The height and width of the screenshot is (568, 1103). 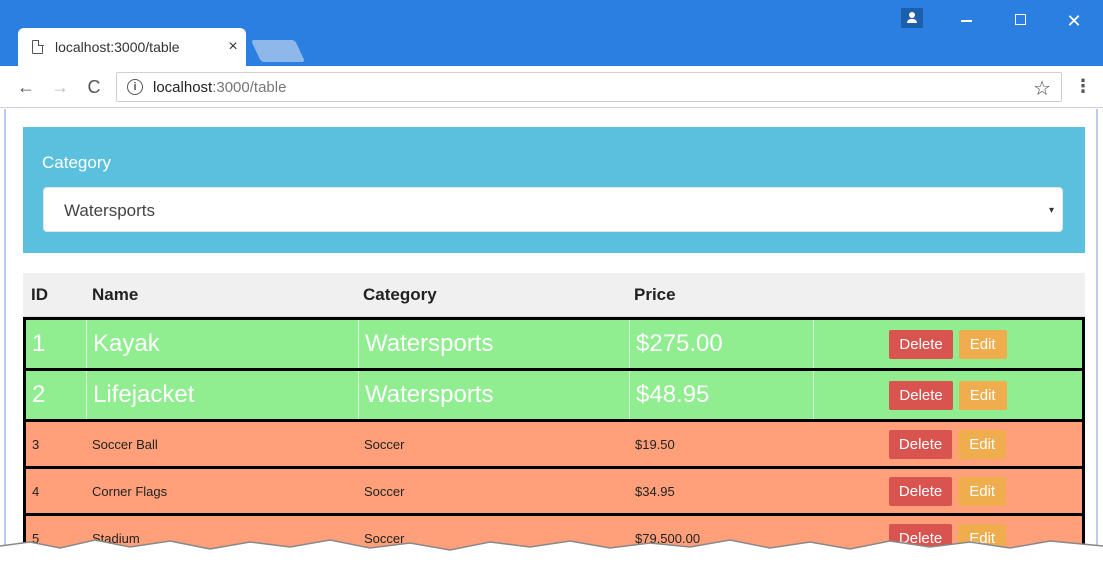 What do you see at coordinates (36, 444) in the screenshot?
I see `cell-id: 3` at bounding box center [36, 444].